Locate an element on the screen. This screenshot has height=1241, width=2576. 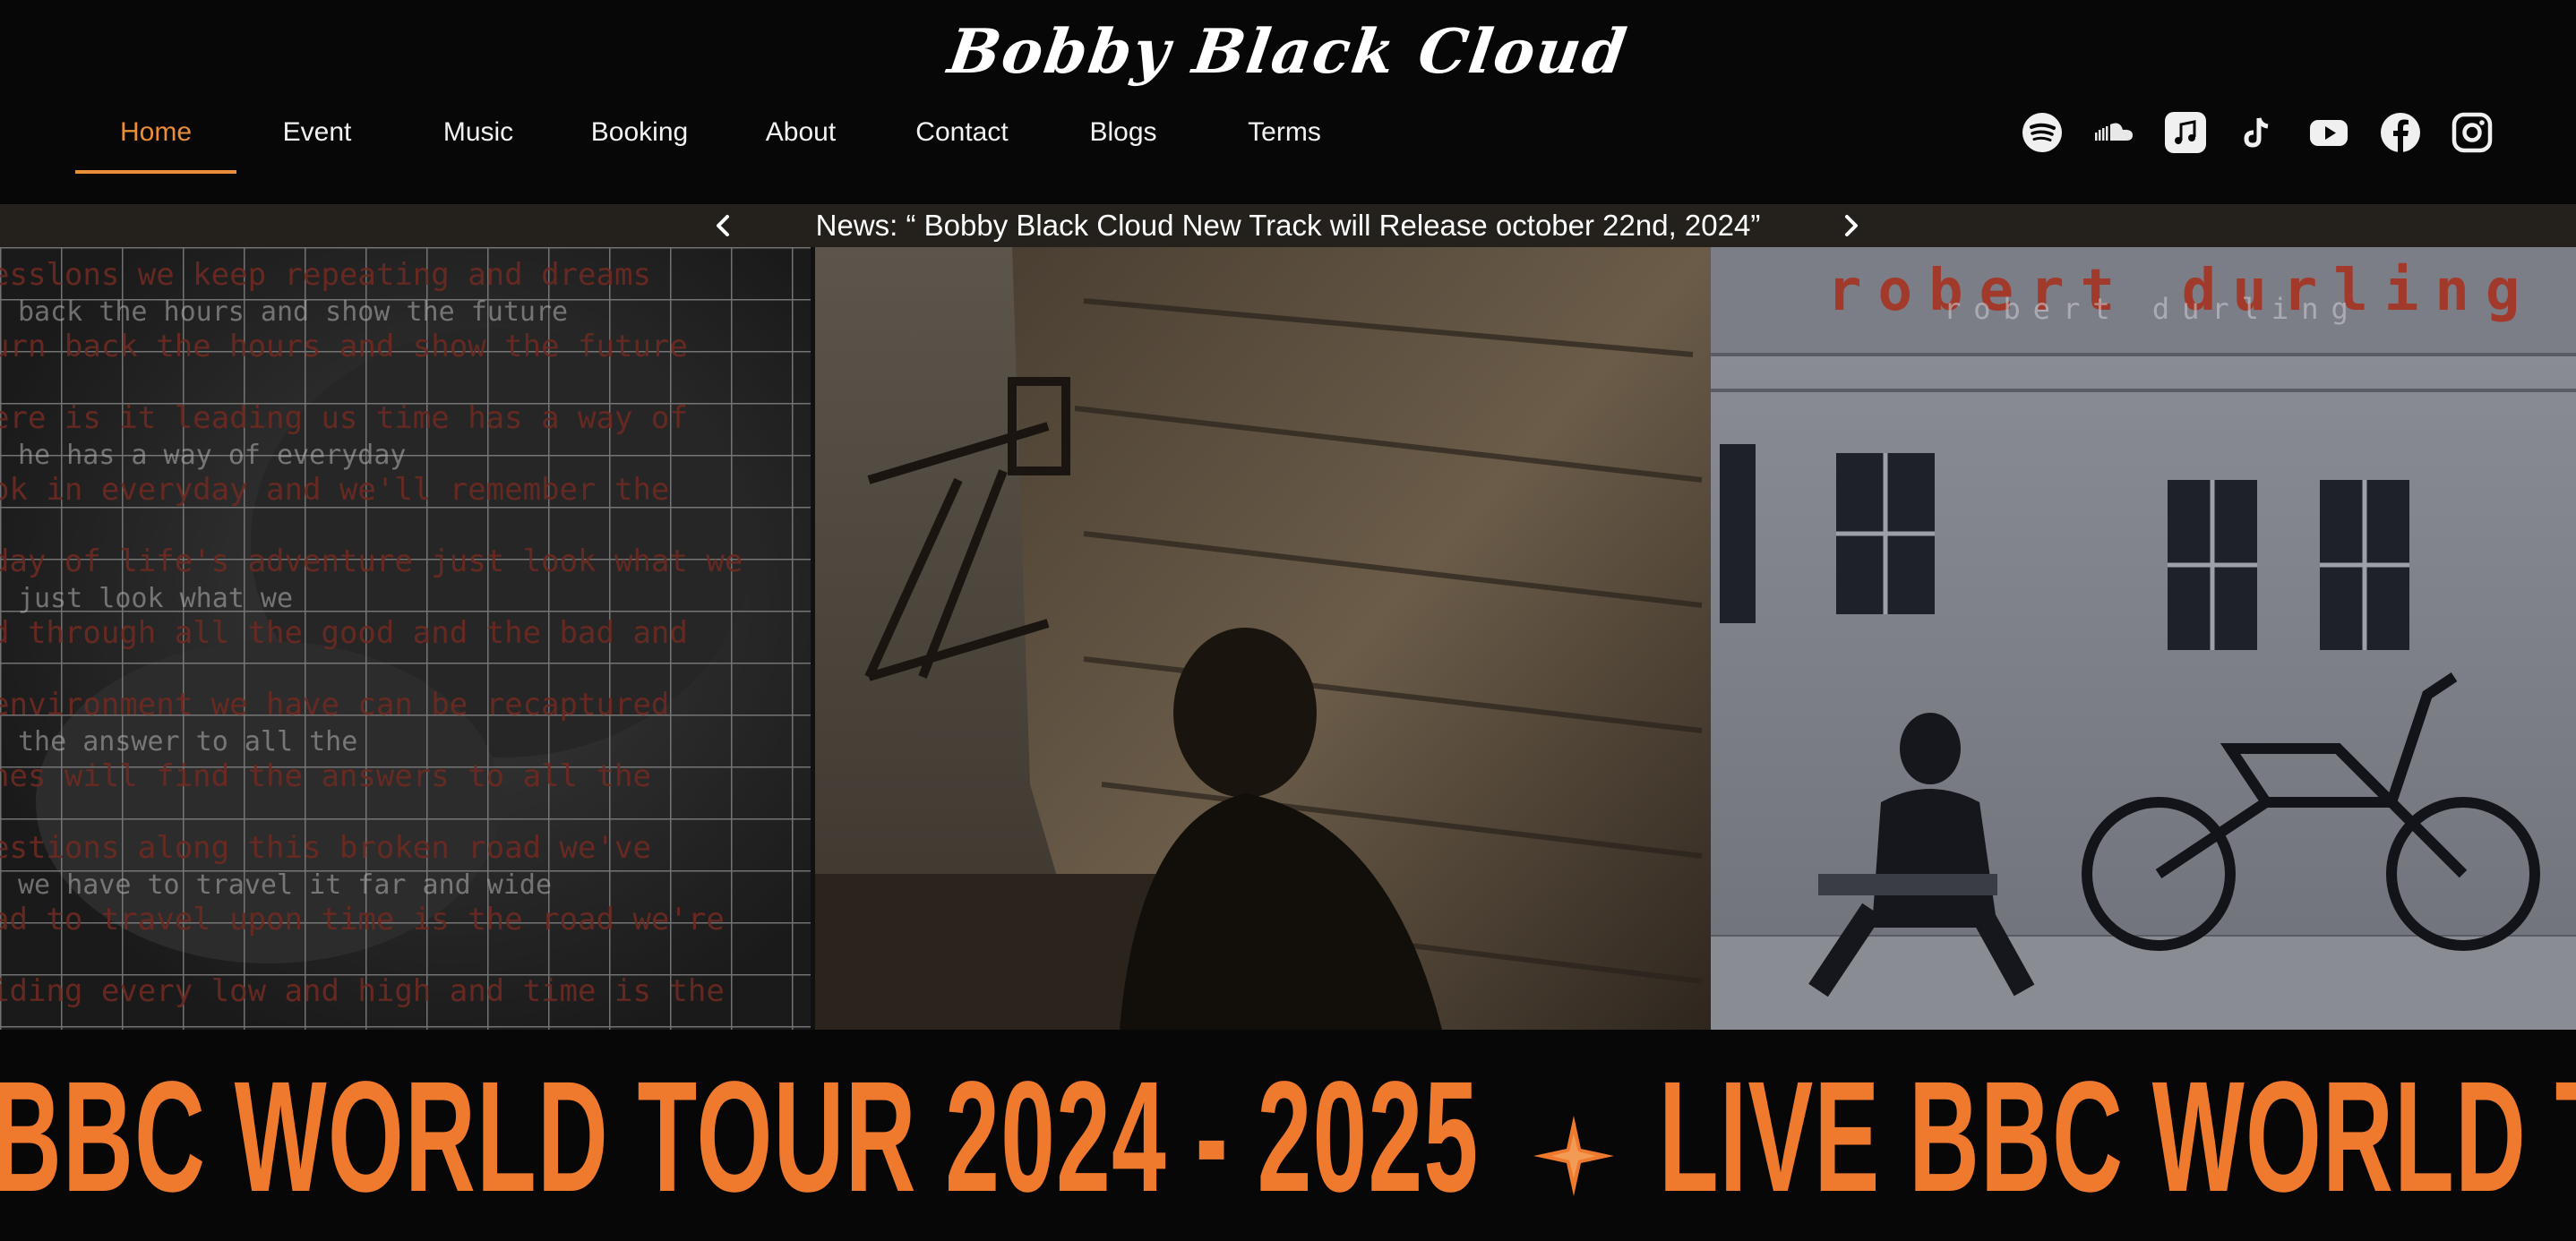
svg-text:ad to travel upon time is the: ad to travel upon time is the road we're is located at coordinates (362, 919).